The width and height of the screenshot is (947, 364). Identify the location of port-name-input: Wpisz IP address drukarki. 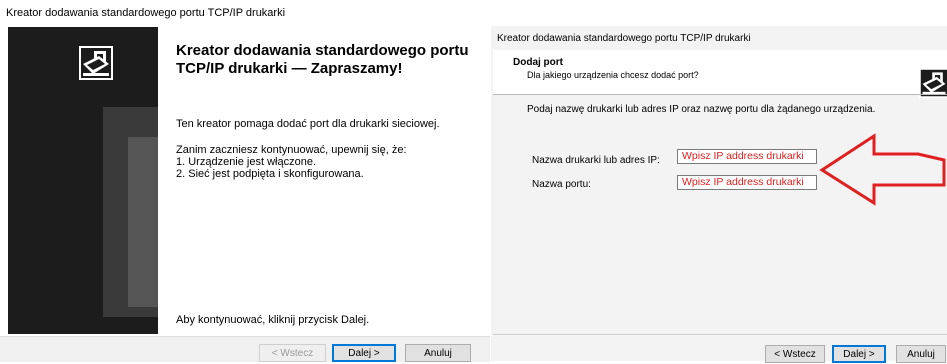
(747, 182).